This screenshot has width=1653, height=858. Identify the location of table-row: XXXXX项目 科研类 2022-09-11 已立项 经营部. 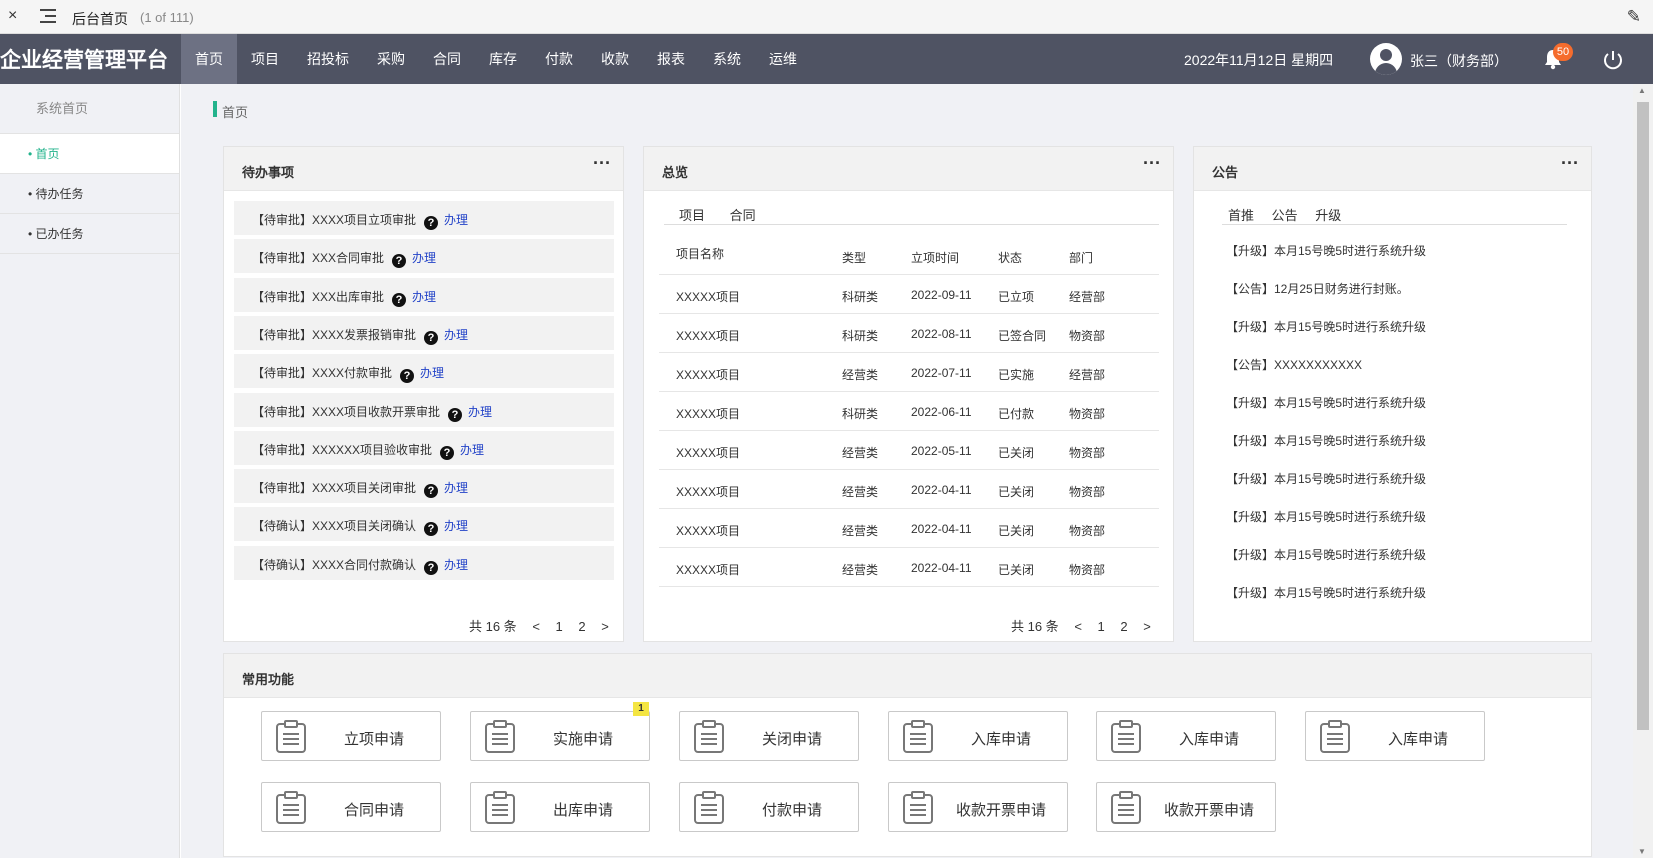
(909, 294).